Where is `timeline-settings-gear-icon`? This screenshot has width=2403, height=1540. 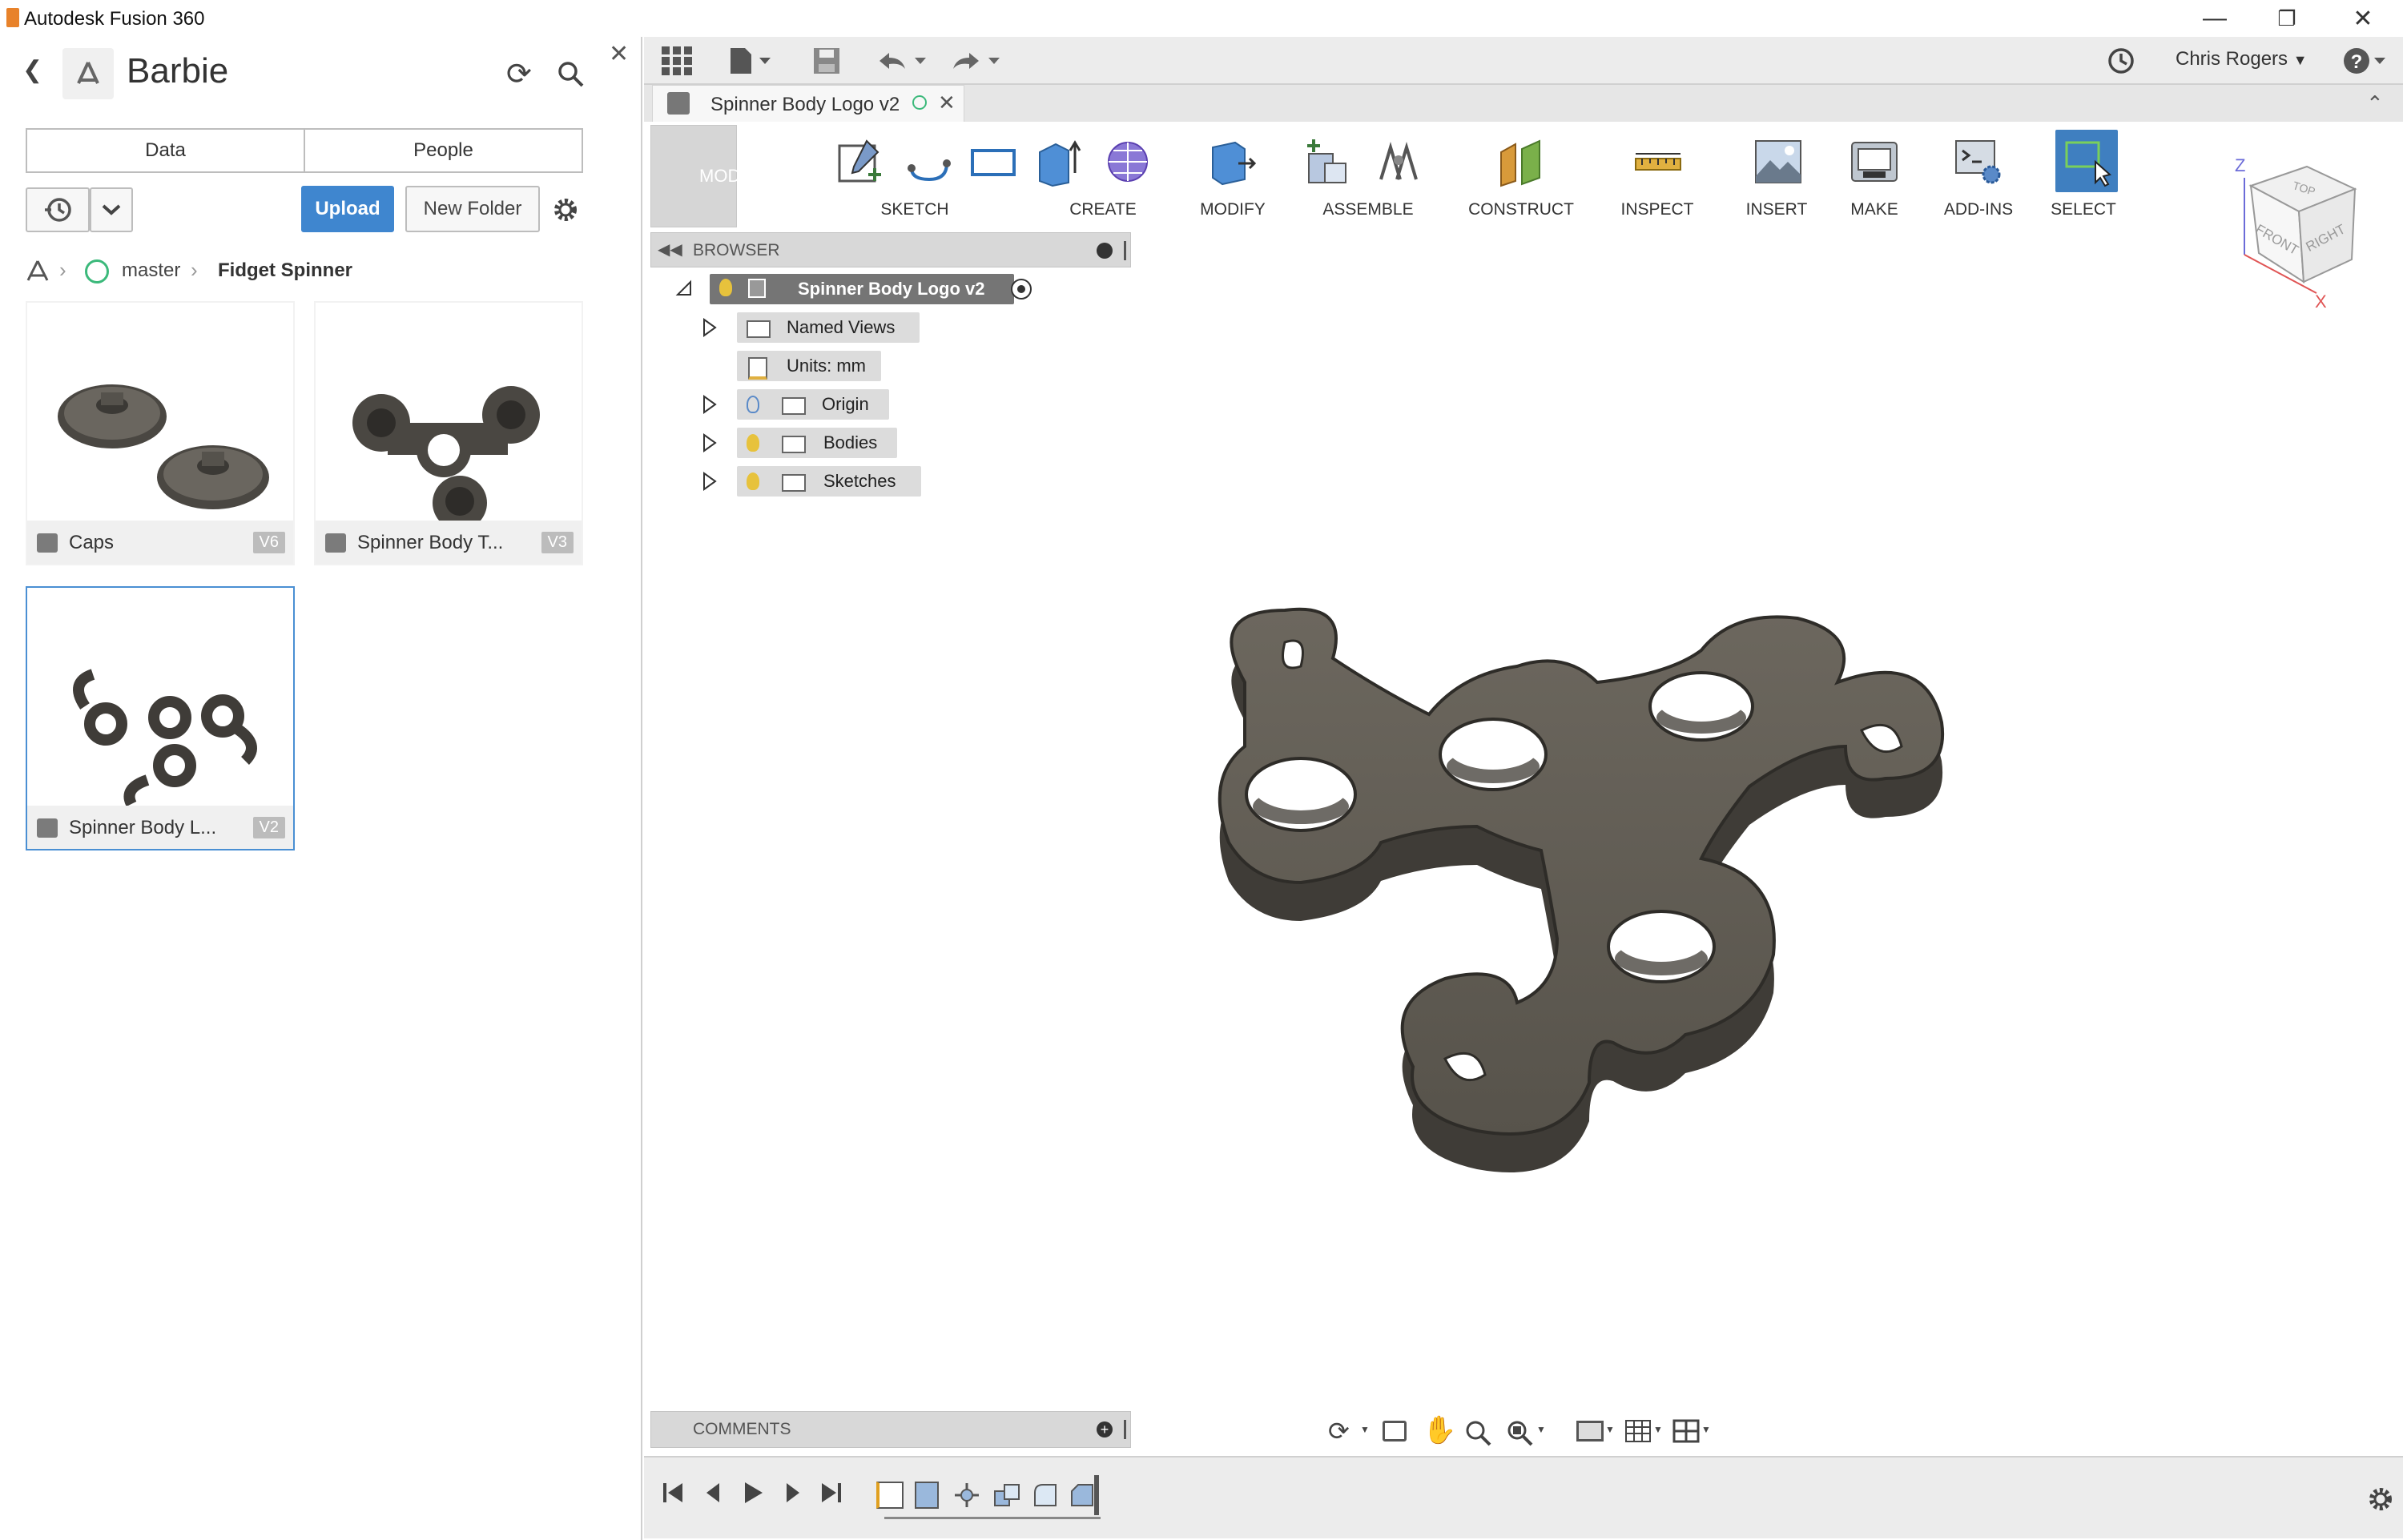
timeline-settings-gear-icon is located at coordinates (2380, 1501).